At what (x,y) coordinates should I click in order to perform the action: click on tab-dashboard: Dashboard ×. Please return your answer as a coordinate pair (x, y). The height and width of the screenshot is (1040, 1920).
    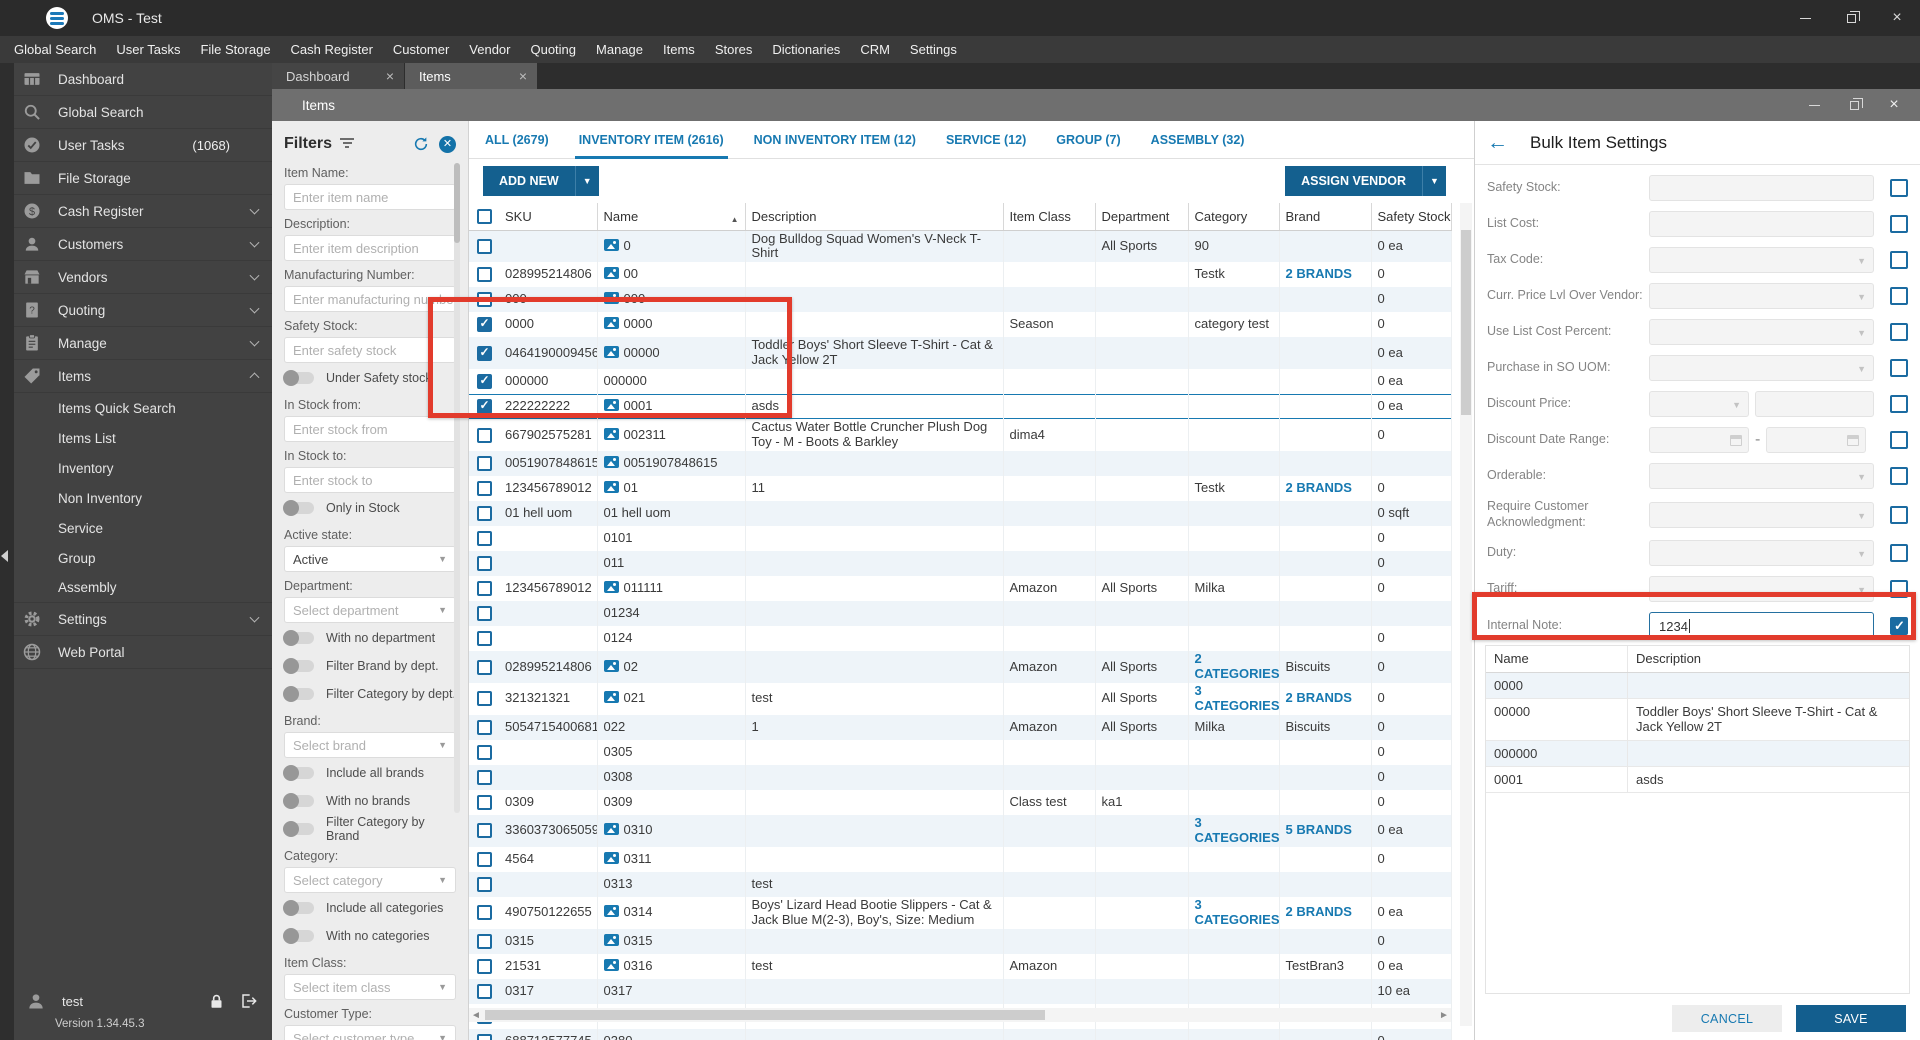
    Looking at the image, I should click on (338, 76).